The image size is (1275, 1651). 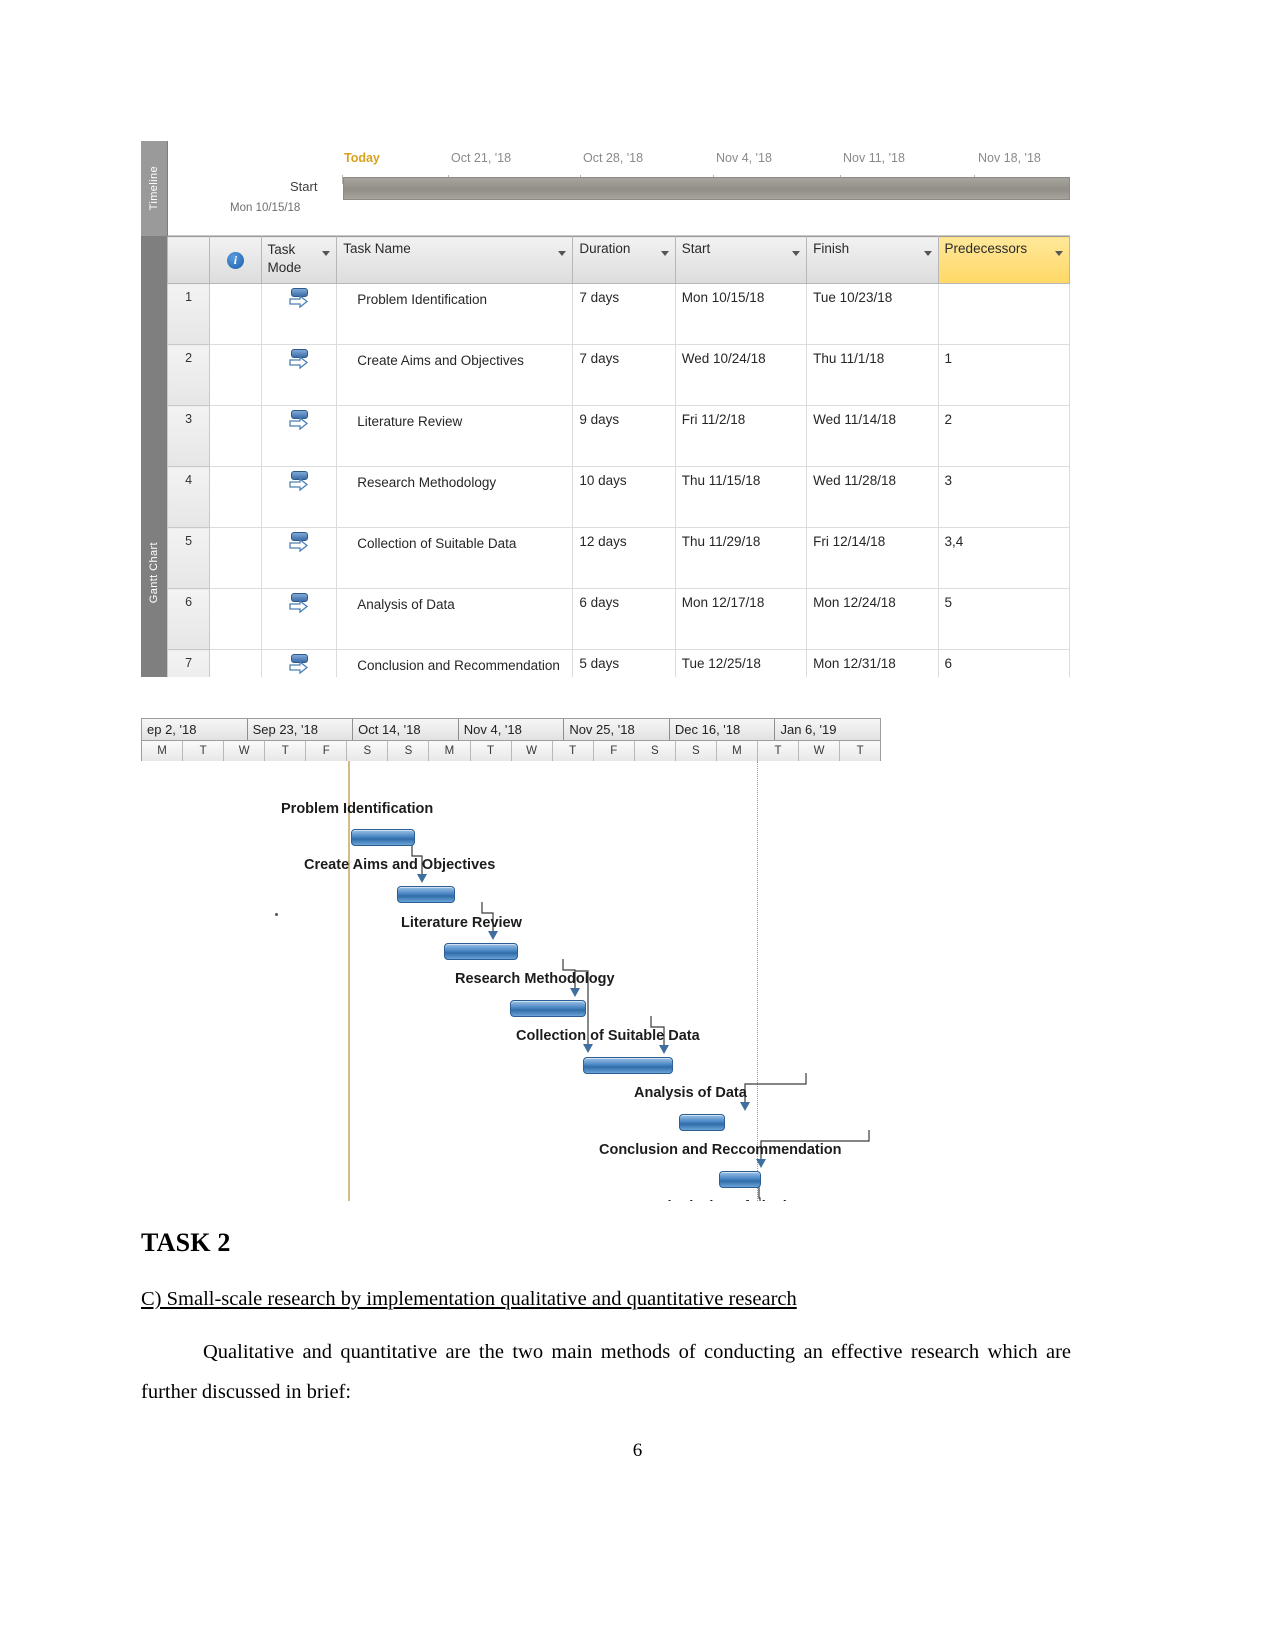 What do you see at coordinates (1003, 314) in the screenshot?
I see `row-predecessors` at bounding box center [1003, 314].